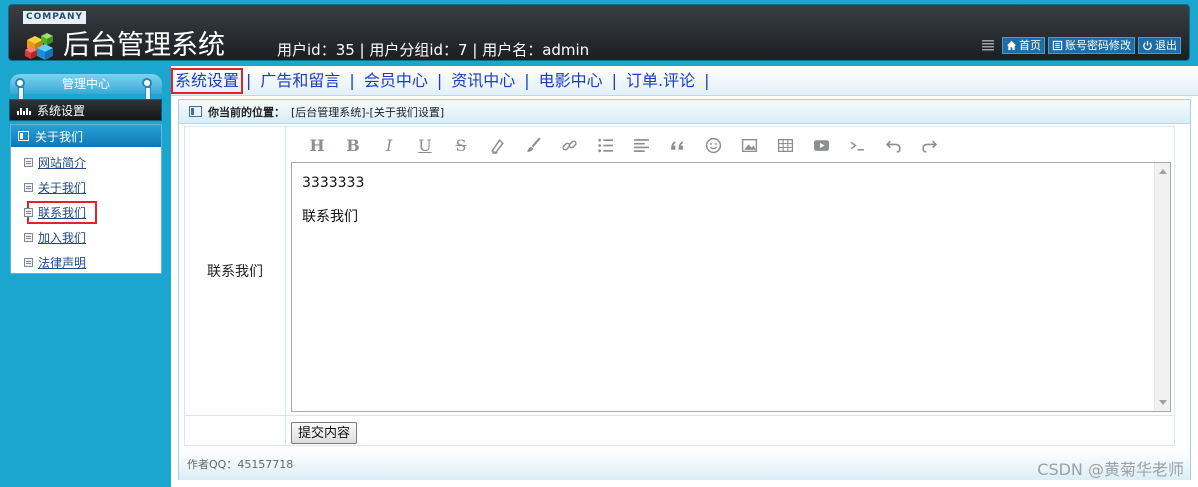 This screenshot has height=487, width=1198. Describe the element at coordinates (144, 45) in the screenshot. I see `app-title: 后台管理系统` at that location.